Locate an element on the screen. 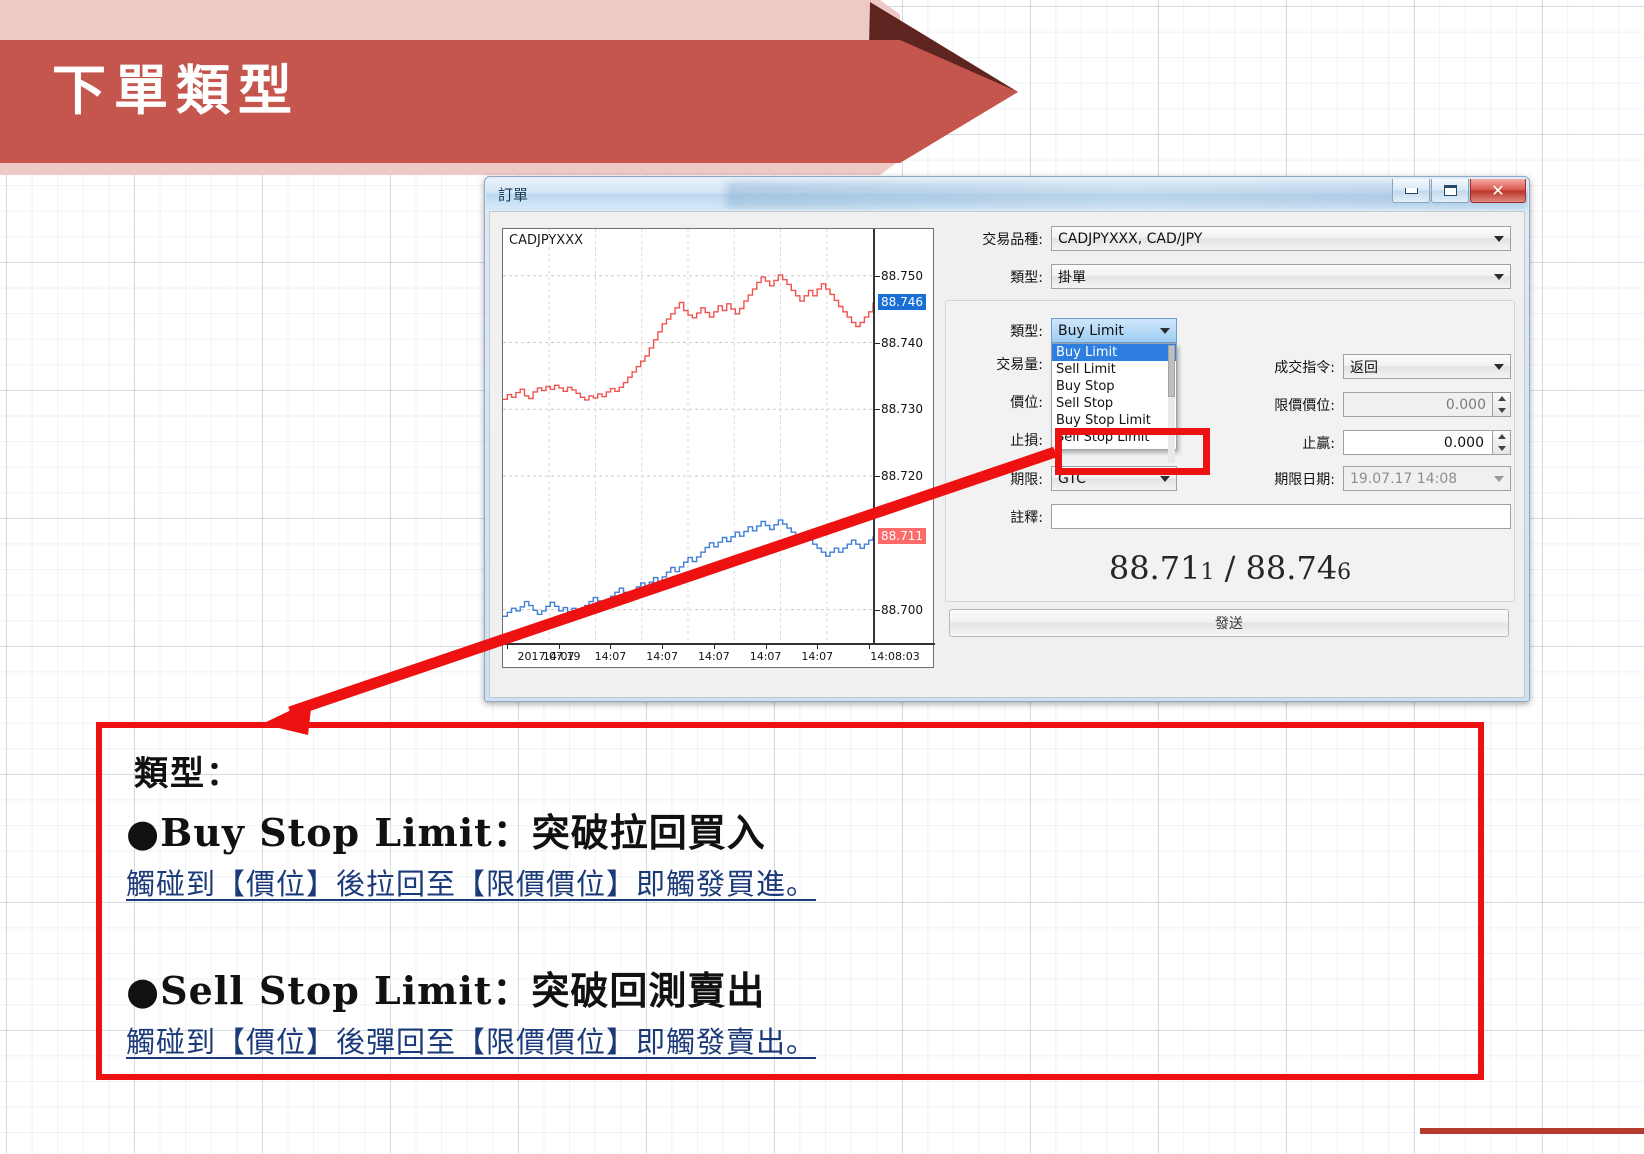 This screenshot has width=1644, height=1154. y-tick-label: 88.750 is located at coordinates (902, 275).